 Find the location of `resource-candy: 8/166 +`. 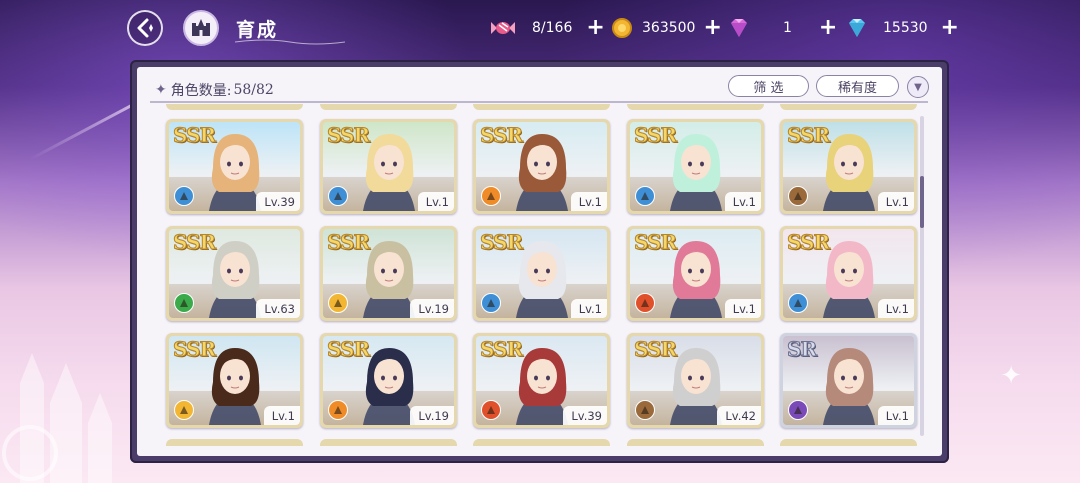

resource-candy: 8/166 + is located at coordinates (547, 28).